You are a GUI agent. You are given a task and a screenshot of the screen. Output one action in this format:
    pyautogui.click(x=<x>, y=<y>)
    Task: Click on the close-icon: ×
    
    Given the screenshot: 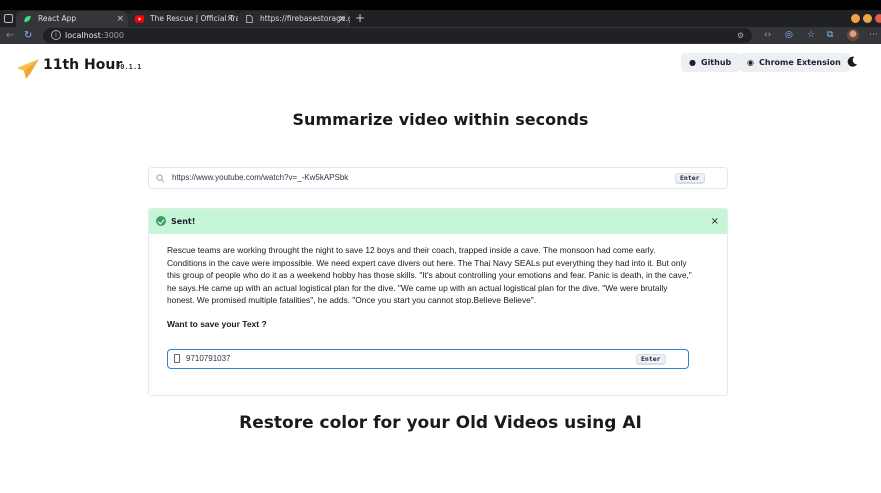 What is the action you would take?
    pyautogui.click(x=715, y=221)
    